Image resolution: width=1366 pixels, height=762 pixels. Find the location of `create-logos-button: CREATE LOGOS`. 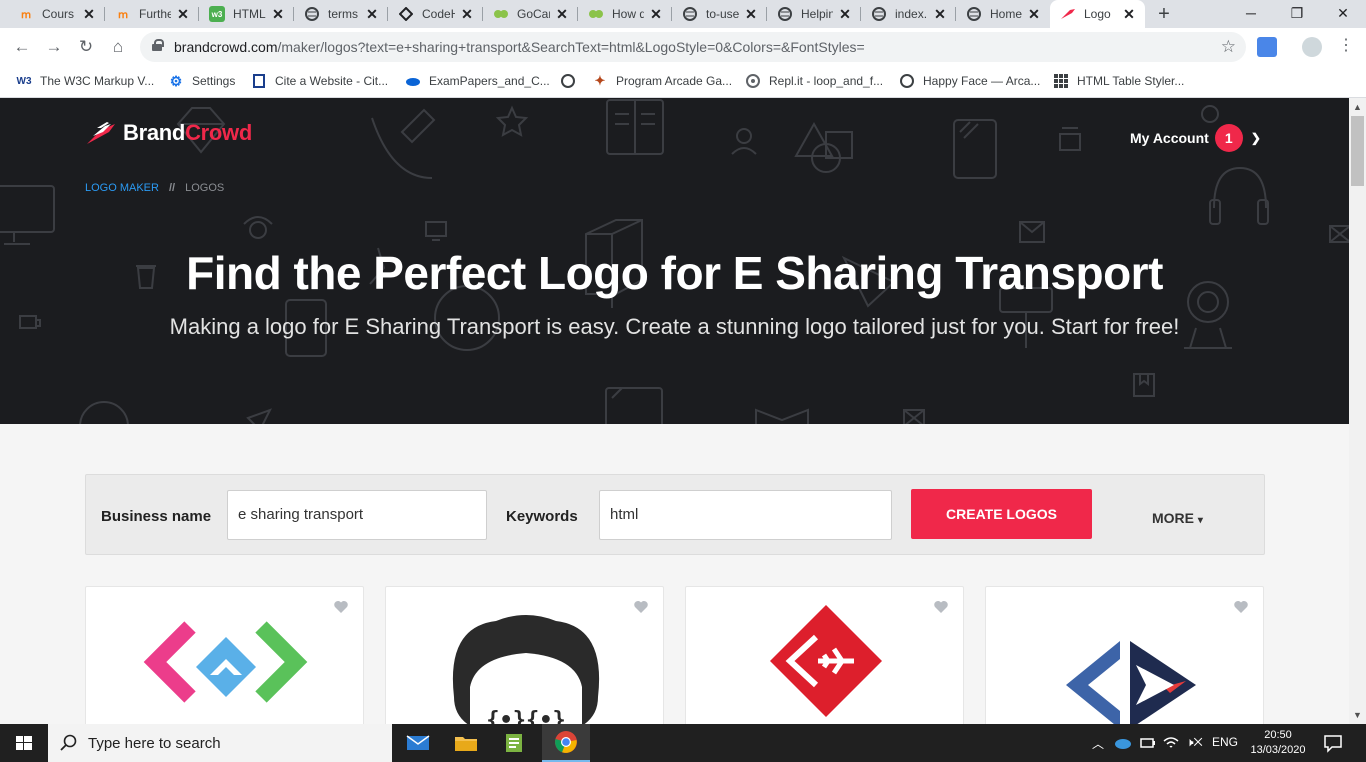

create-logos-button: CREATE LOGOS is located at coordinates (1001, 514).